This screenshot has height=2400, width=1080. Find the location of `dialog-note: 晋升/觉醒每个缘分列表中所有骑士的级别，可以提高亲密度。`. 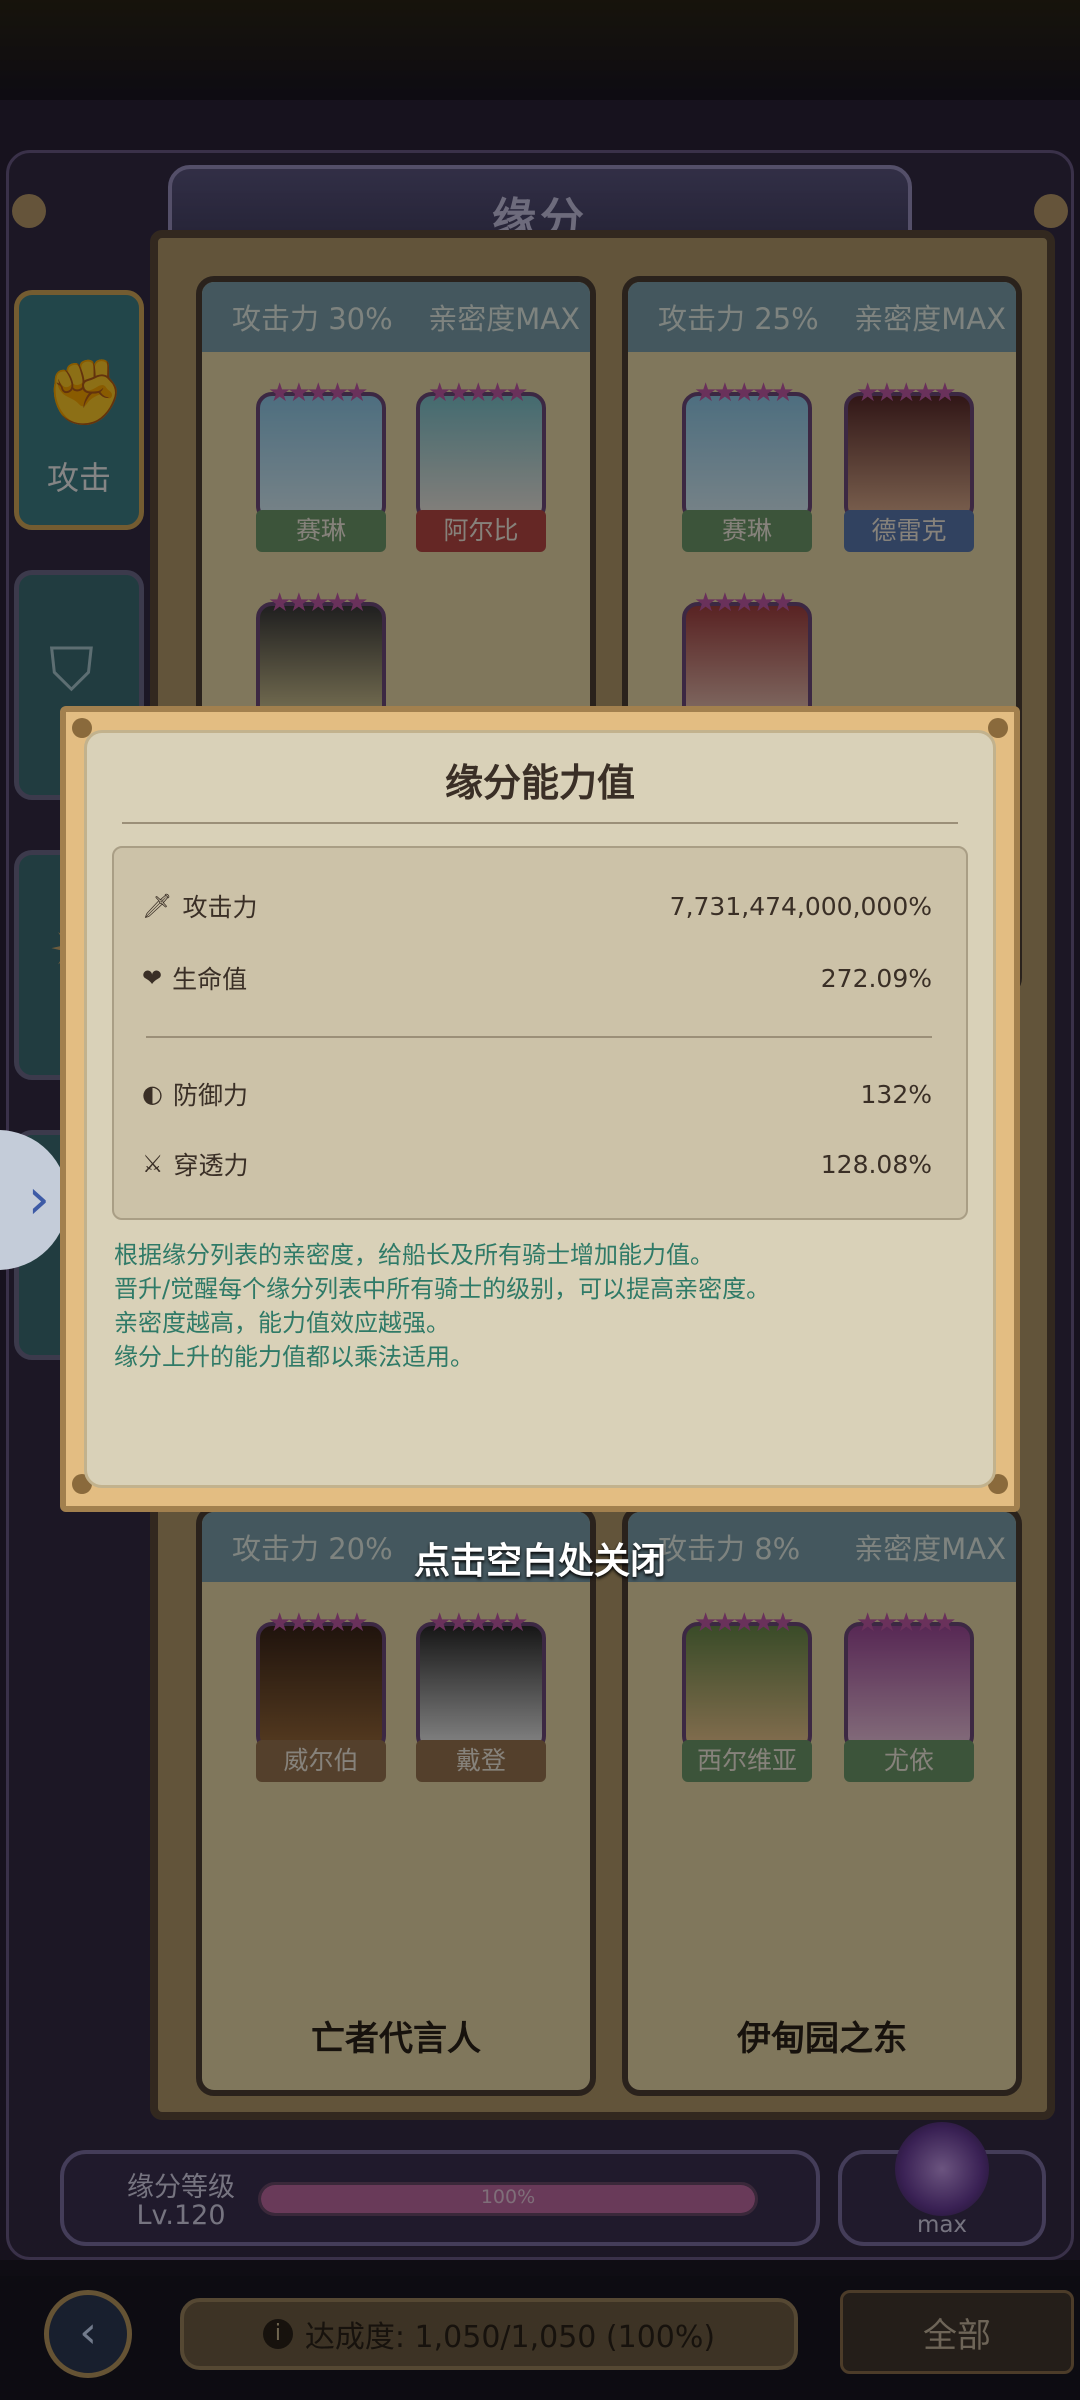

dialog-note: 晋升/觉醒每个缘分列表中所有骑士的级别，可以提高亲密度。 is located at coordinates (442, 1289).